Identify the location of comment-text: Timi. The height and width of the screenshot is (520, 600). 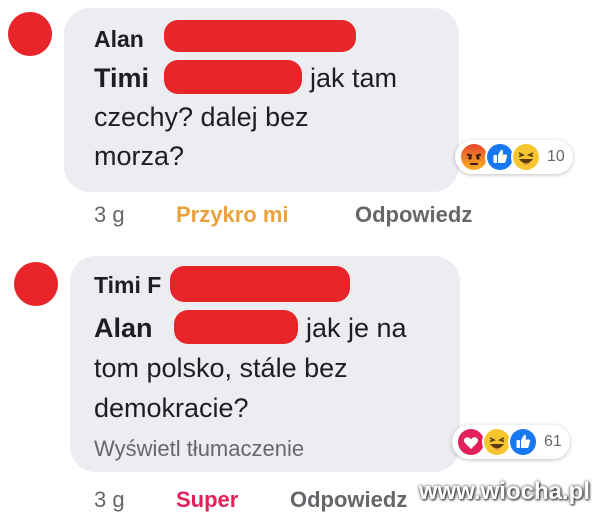
(121, 78).